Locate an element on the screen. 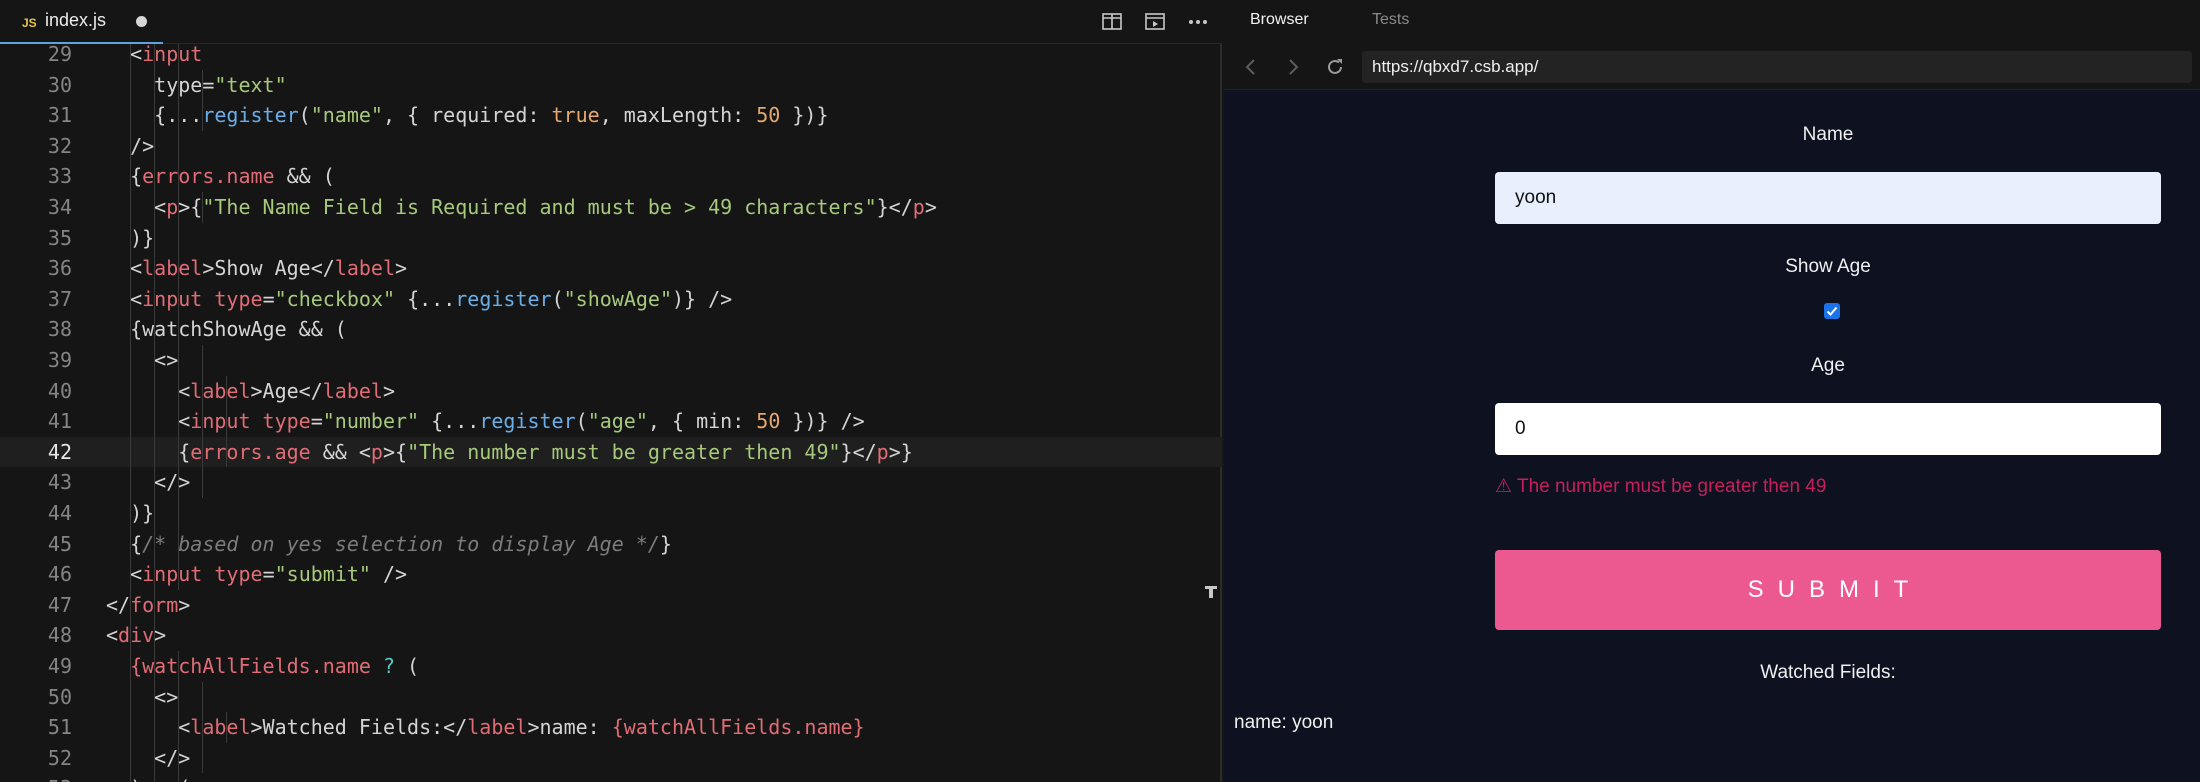 The image size is (2200, 782). code-token: = is located at coordinates (316, 421).